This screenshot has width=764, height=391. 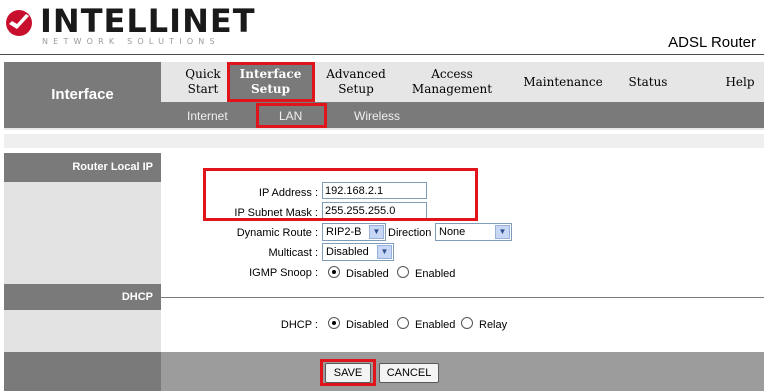 What do you see at coordinates (82, 371) in the screenshot?
I see `footer-sidebar` at bounding box center [82, 371].